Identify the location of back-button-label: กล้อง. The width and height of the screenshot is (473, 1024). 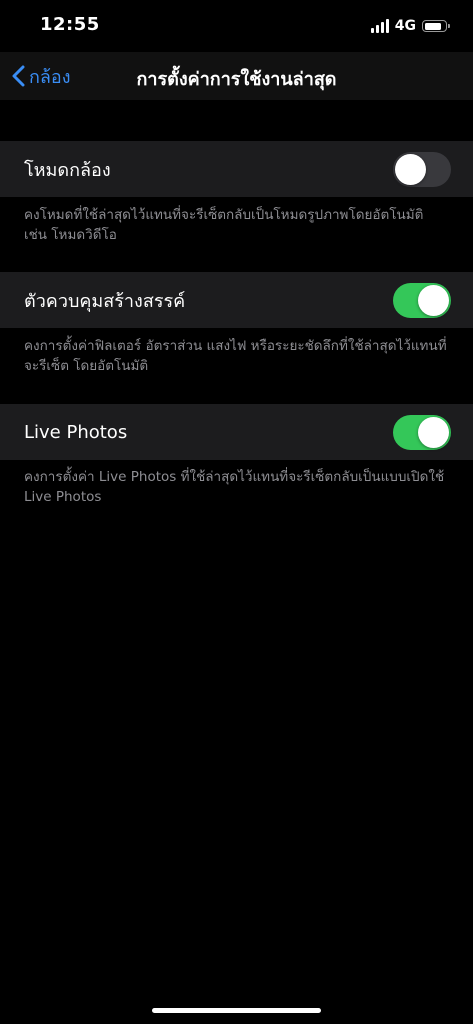
(50, 77).